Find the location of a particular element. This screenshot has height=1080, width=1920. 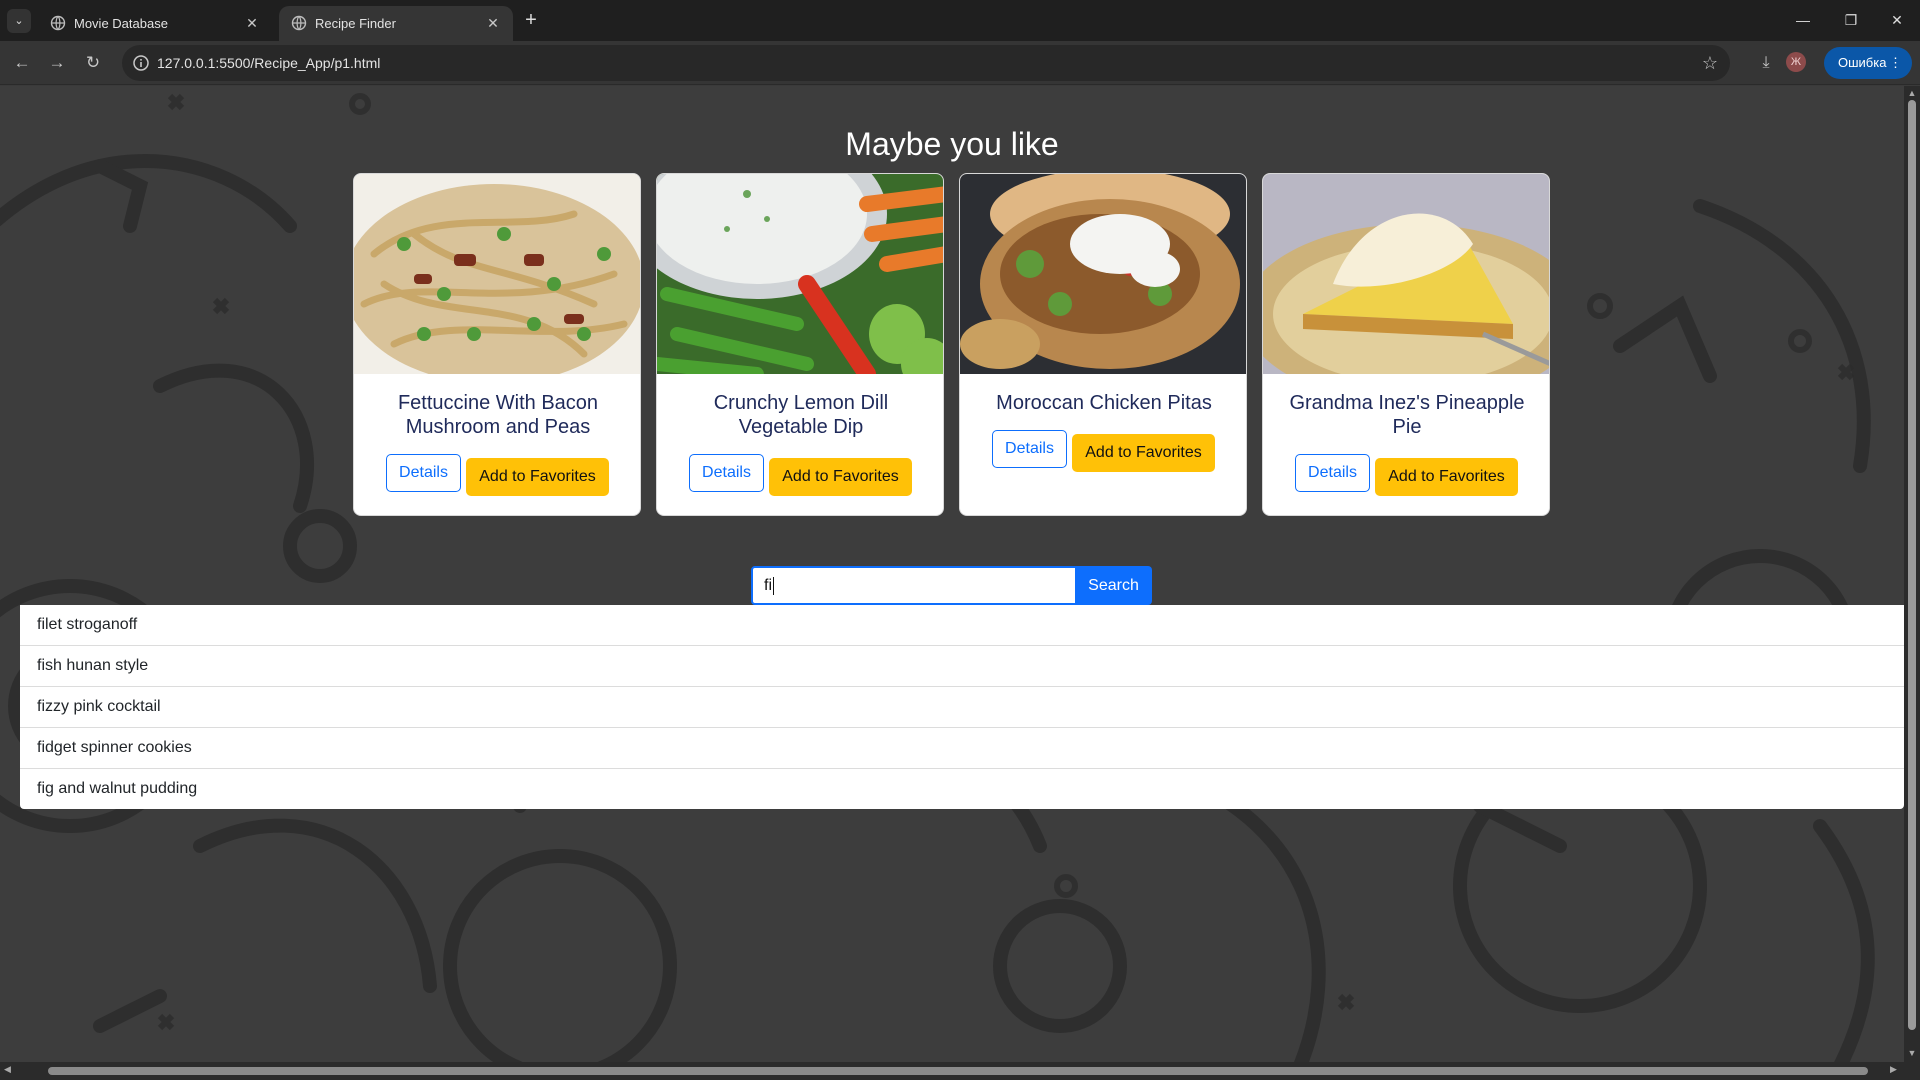

window-close-icon: ✕ is located at coordinates (1897, 20).